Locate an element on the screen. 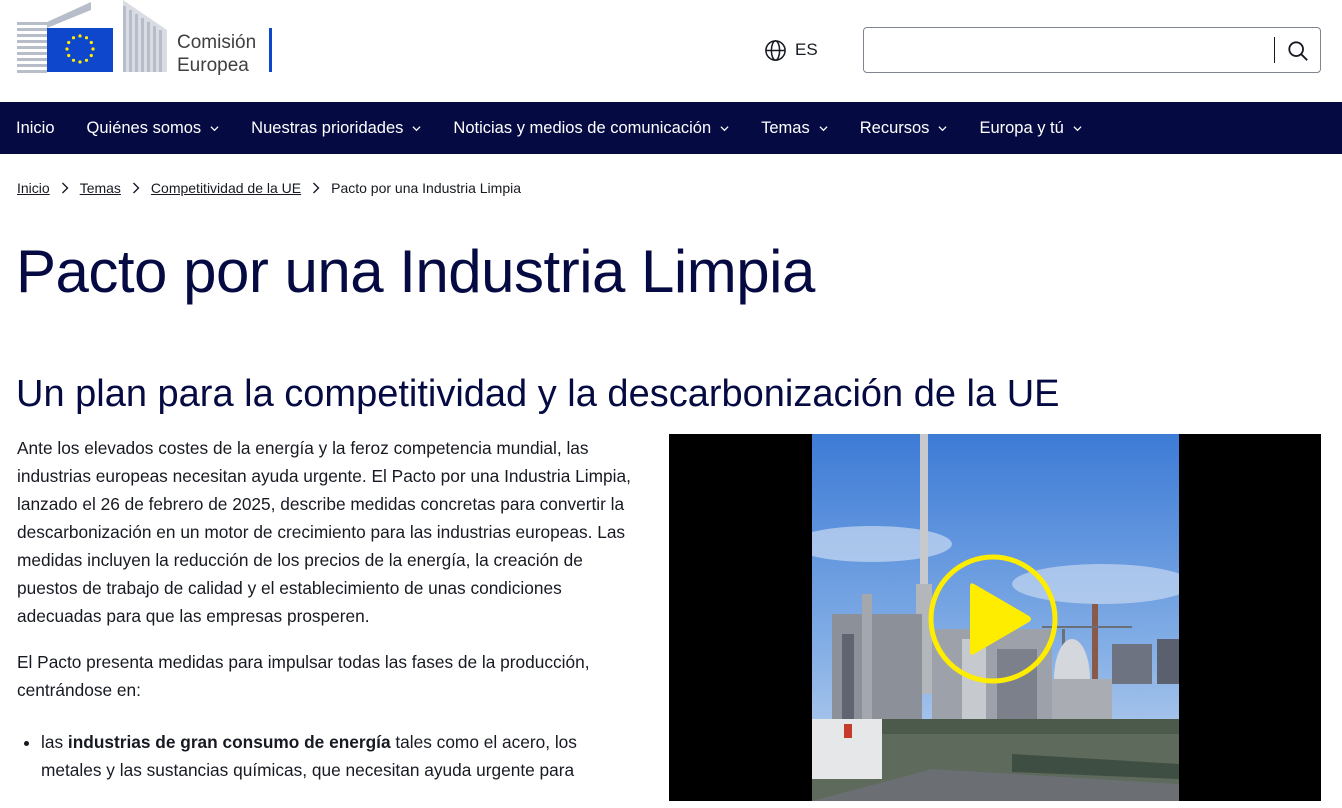 The height and width of the screenshot is (808, 1342). nav-item-inicio: Inicio is located at coordinates (35, 128).